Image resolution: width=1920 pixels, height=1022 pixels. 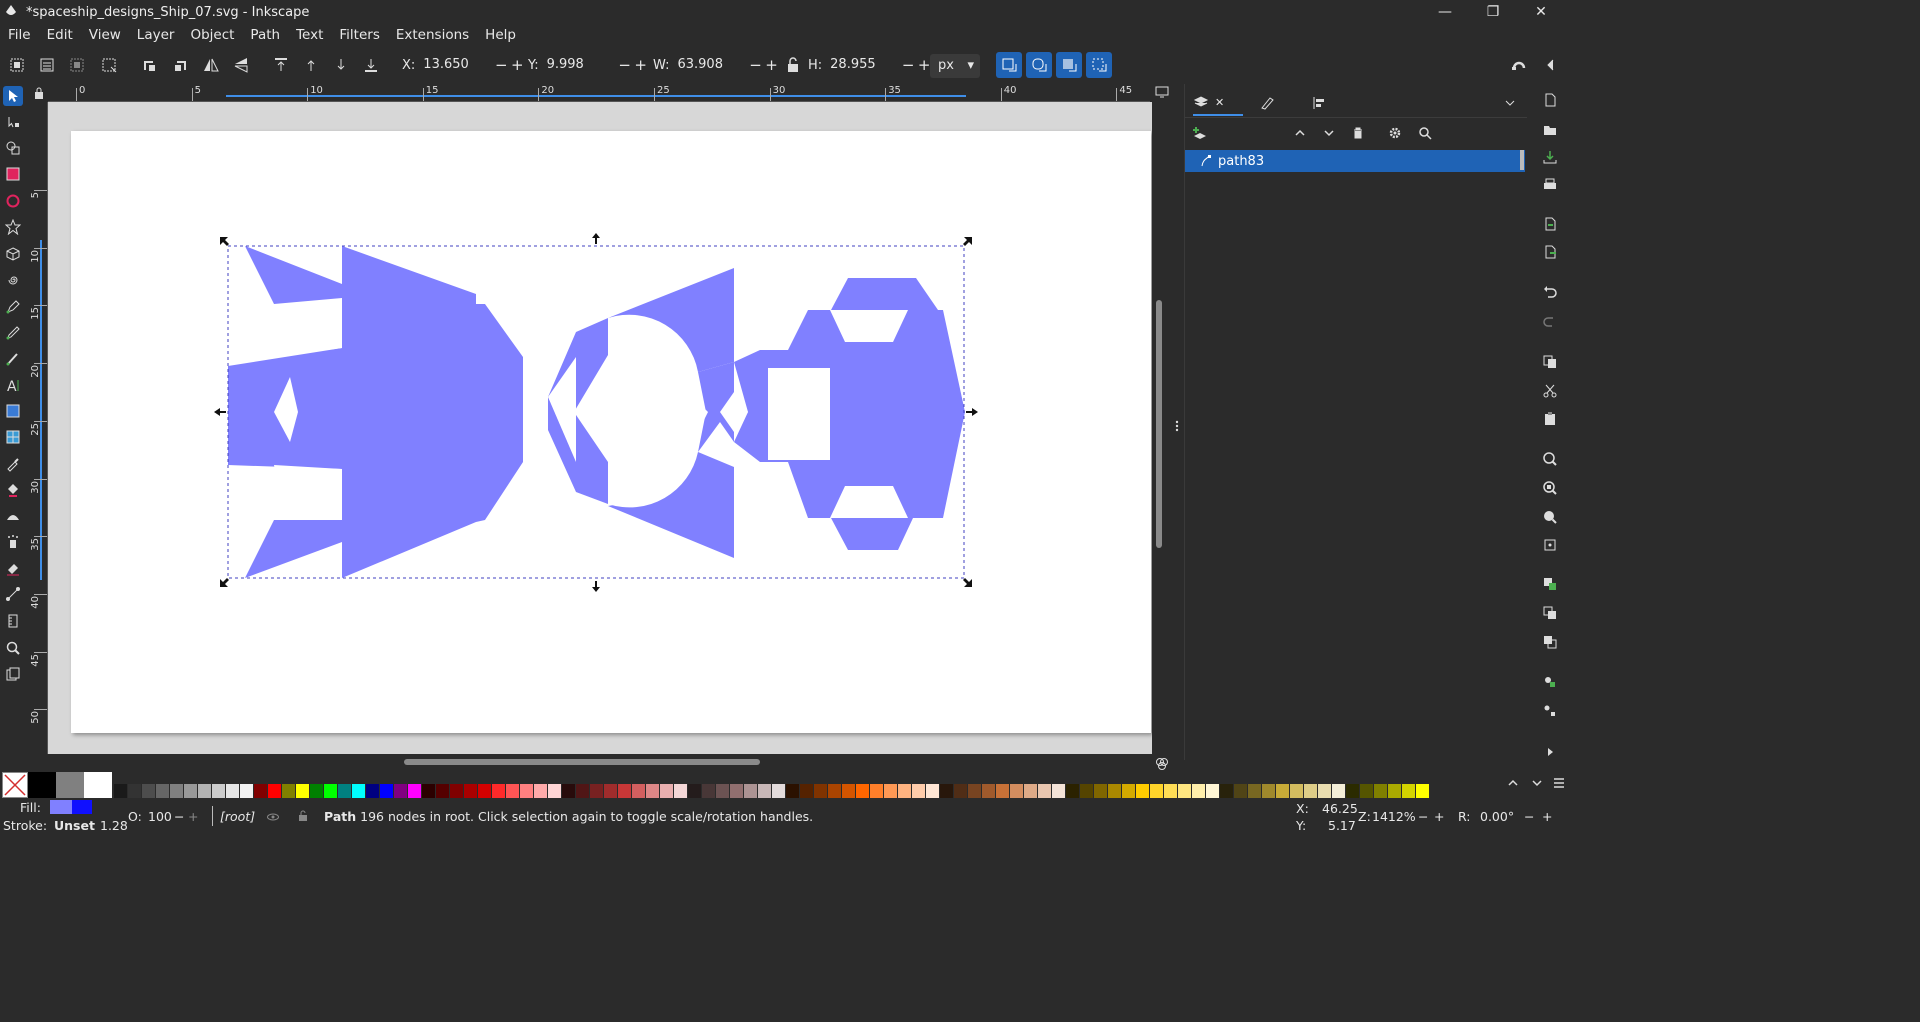 What do you see at coordinates (39, 93) in the screenshot?
I see `ruler-corner-lock-icon` at bounding box center [39, 93].